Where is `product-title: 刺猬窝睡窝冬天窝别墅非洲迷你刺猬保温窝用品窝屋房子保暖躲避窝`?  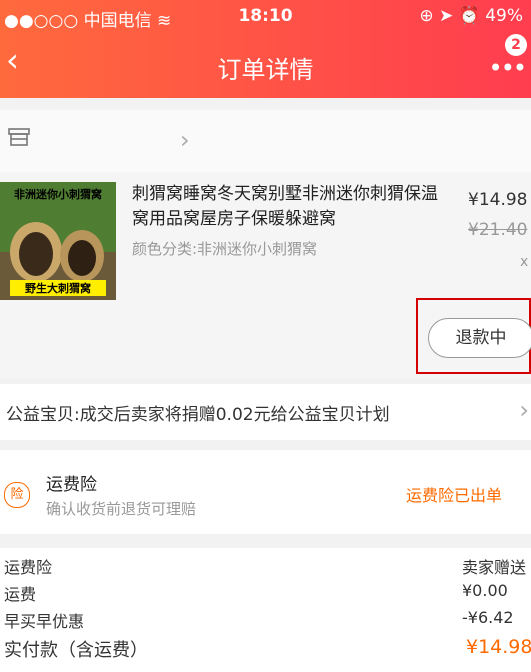 product-title: 刺猬窝睡窝冬天窝别墅非洲迷你刺猬保温窝用品窝屋房子保暖躲避窝 is located at coordinates (291, 207).